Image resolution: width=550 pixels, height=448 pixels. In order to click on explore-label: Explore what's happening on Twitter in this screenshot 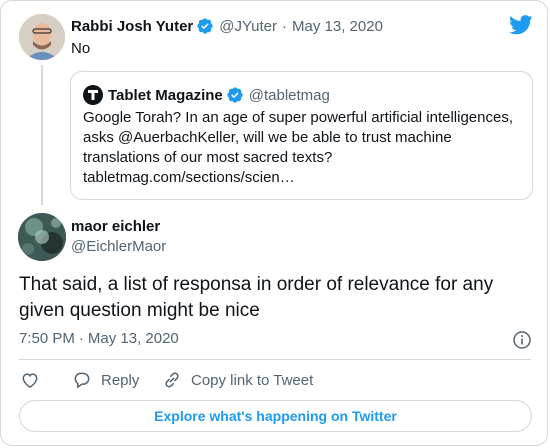, I will do `click(275, 416)`.